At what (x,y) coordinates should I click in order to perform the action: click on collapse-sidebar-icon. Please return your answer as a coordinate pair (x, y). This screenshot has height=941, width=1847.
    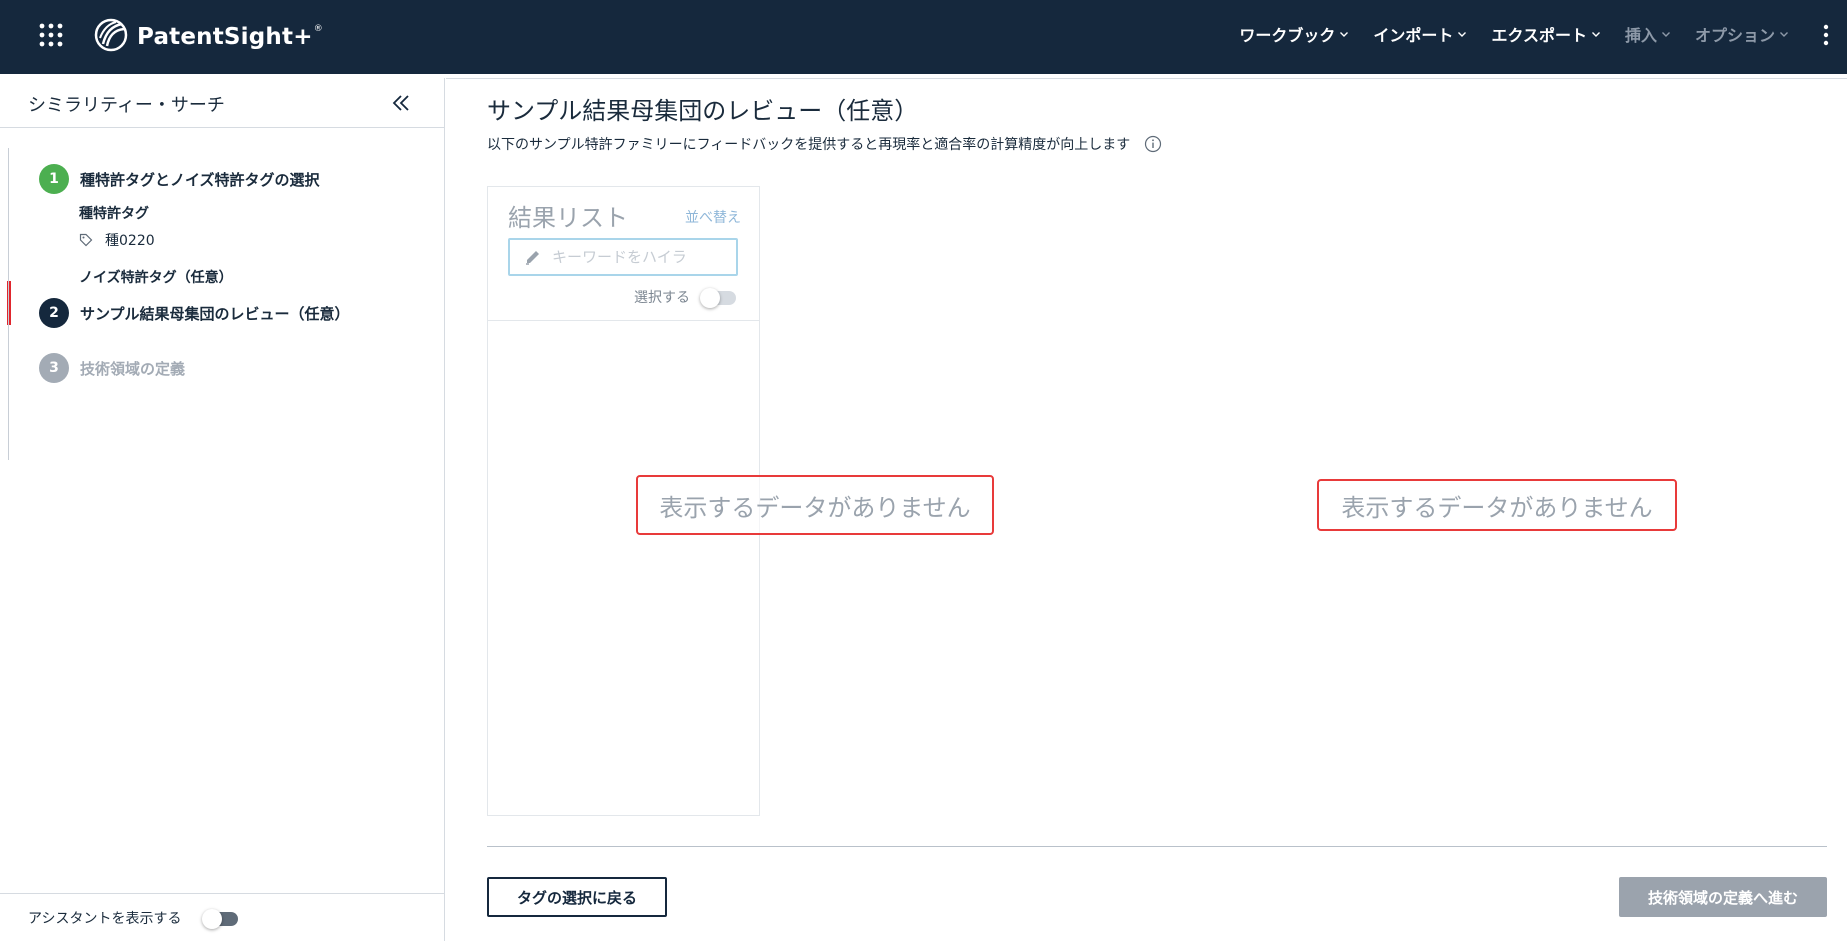
    Looking at the image, I should click on (401, 103).